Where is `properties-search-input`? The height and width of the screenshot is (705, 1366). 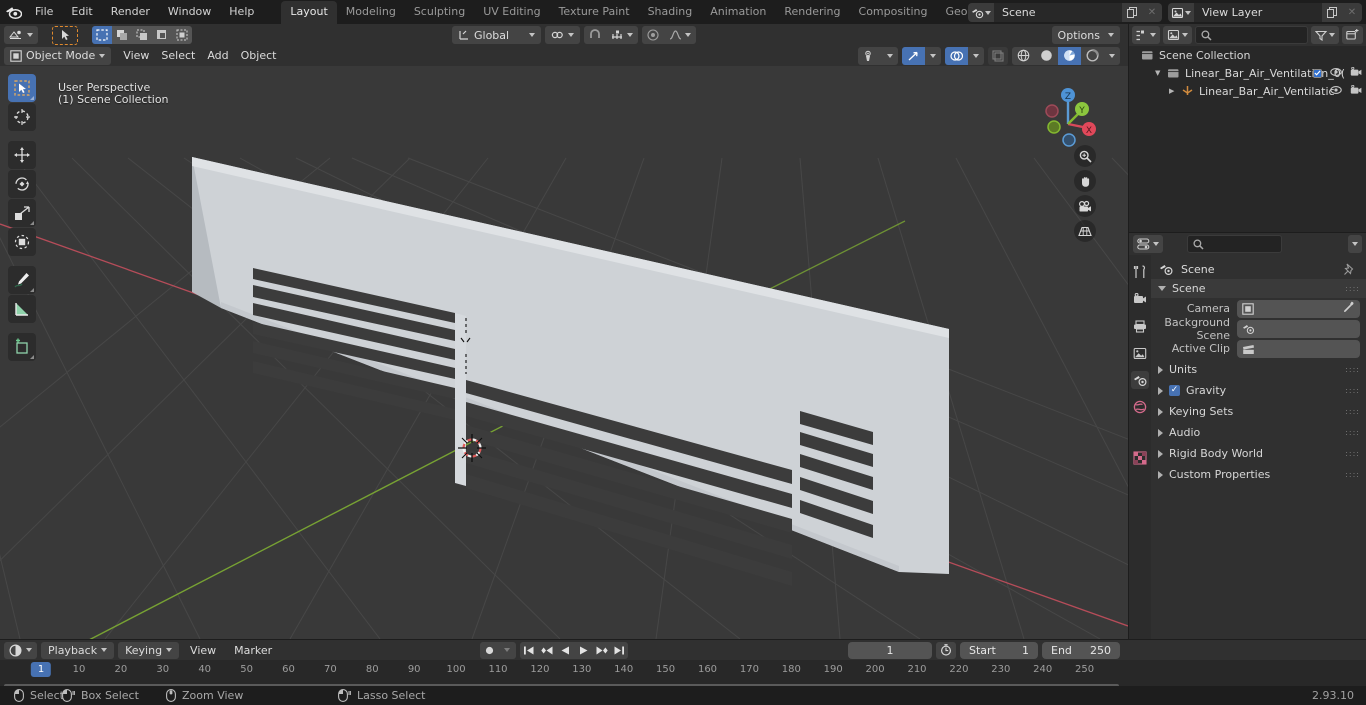 properties-search-input is located at coordinates (1234, 244).